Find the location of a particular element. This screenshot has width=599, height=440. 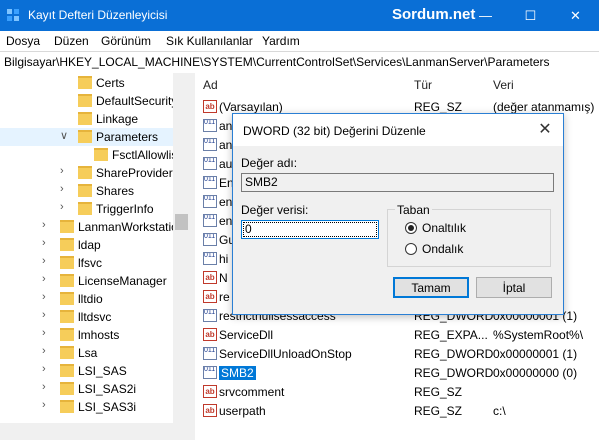

ok-button: Tamam is located at coordinates (431, 287).